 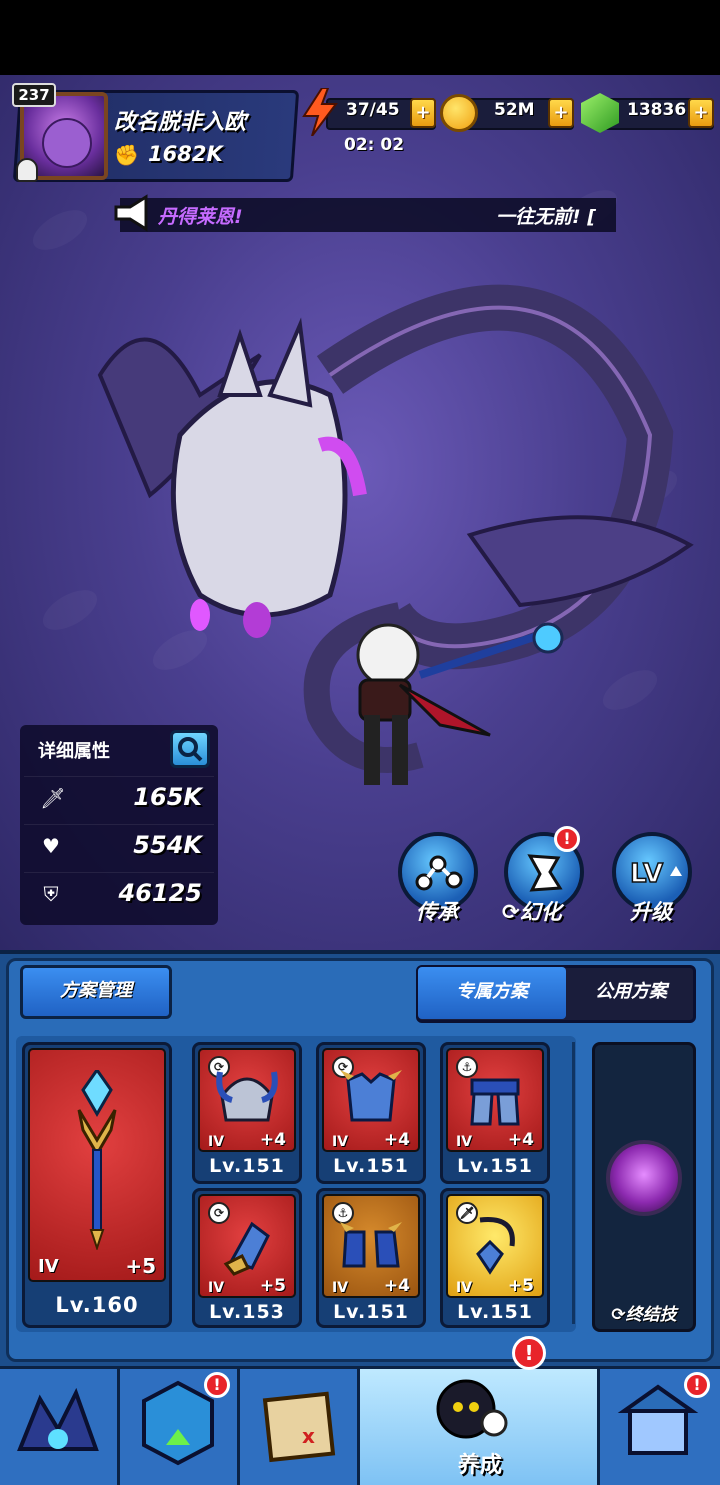 What do you see at coordinates (185, 154) in the screenshot?
I see `combat-power-value: 1682K` at bounding box center [185, 154].